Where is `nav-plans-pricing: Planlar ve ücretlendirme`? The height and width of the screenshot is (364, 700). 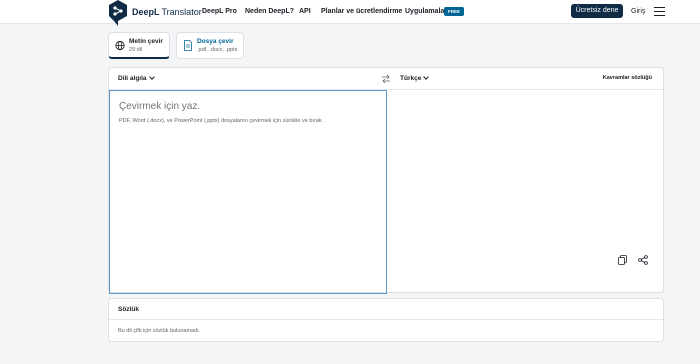 nav-plans-pricing: Planlar ve ücretlendirme is located at coordinates (361, 11).